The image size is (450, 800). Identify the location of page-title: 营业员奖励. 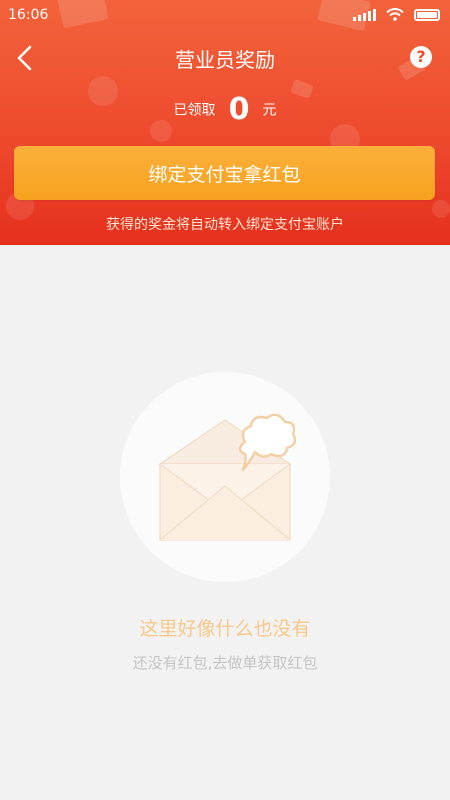
(225, 60).